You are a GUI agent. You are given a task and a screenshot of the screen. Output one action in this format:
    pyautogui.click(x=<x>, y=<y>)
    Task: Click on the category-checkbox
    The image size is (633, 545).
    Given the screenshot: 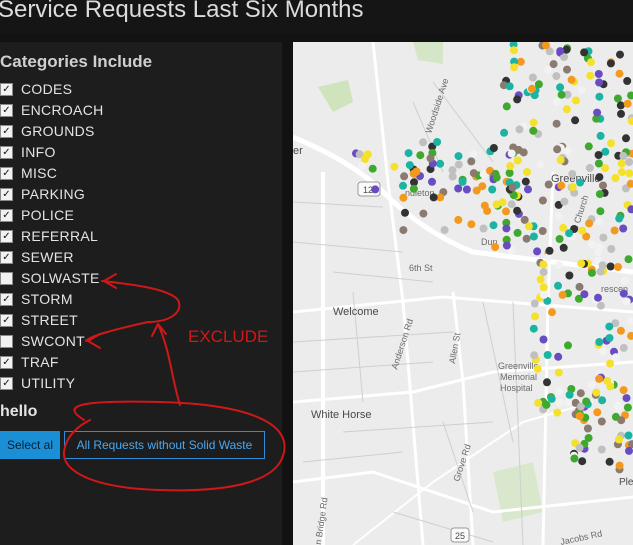 What is the action you would take?
    pyautogui.click(x=6, y=341)
    